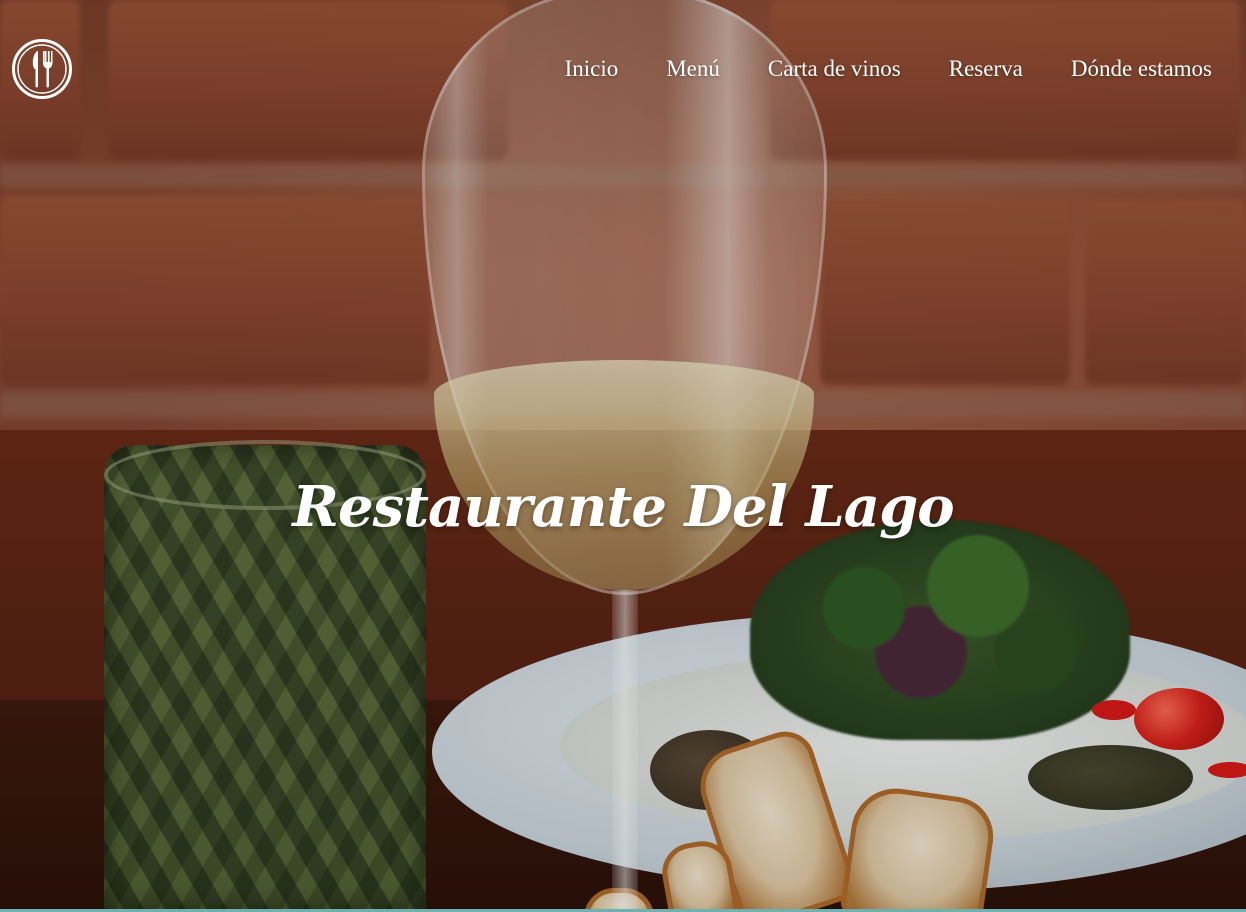 The height and width of the screenshot is (912, 1246). What do you see at coordinates (834, 69) in the screenshot?
I see `nav-item-carta-de-vinos: Carta de vinos` at bounding box center [834, 69].